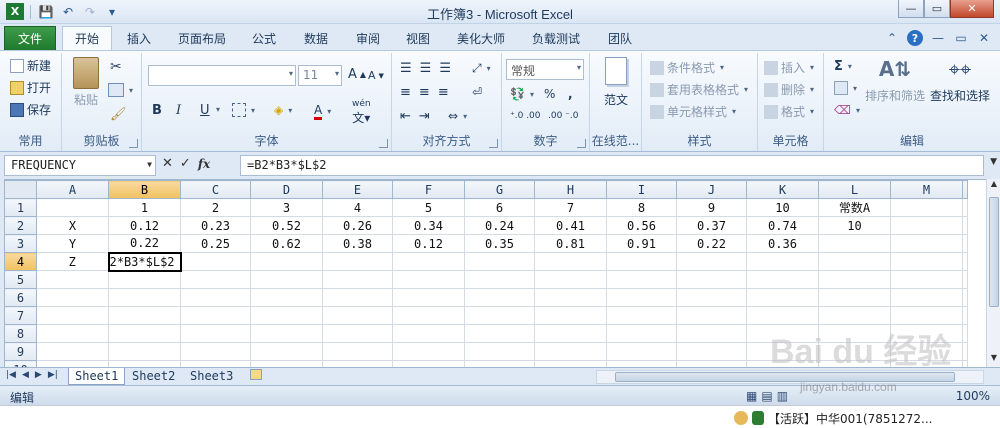 This screenshot has height=428, width=1000. Describe the element at coordinates (847, 110) in the screenshot. I see `clear-button: ⌫ ▾` at that location.